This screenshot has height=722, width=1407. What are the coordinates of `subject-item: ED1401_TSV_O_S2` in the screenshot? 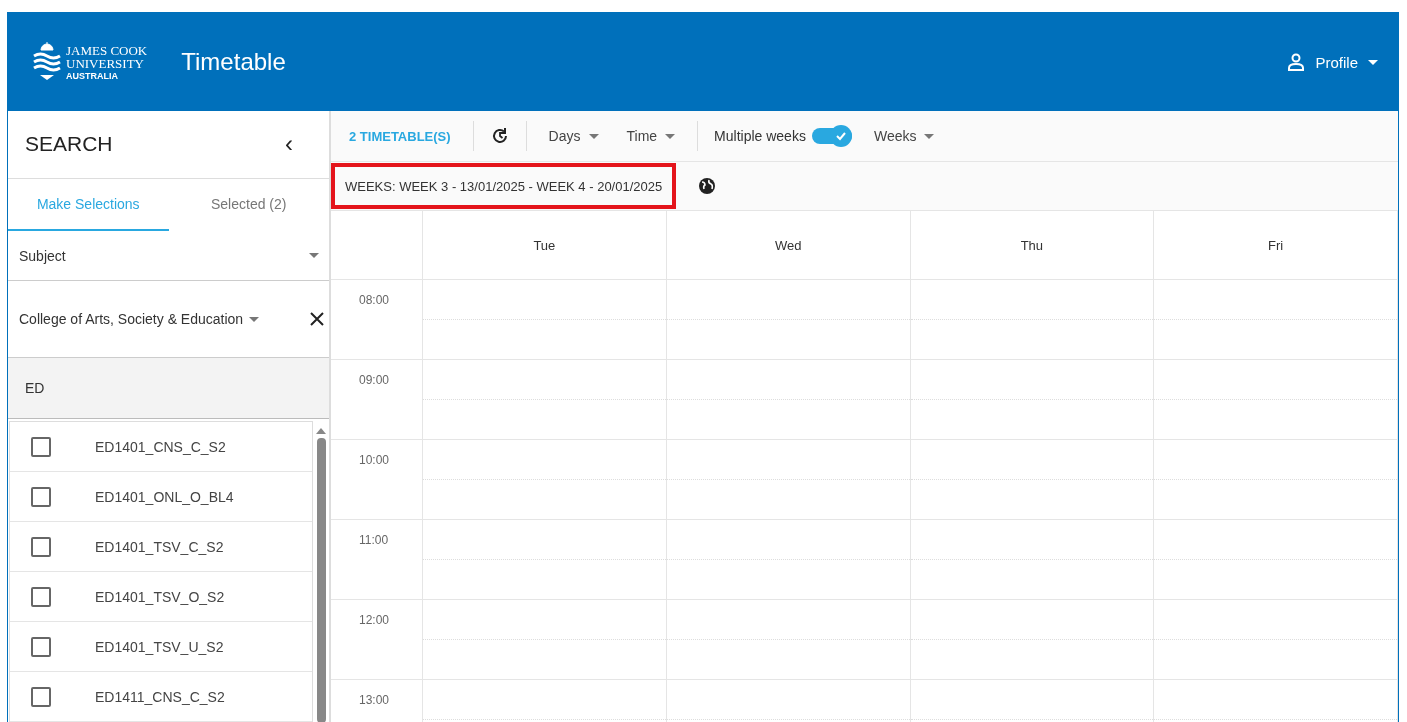 It's located at (161, 597).